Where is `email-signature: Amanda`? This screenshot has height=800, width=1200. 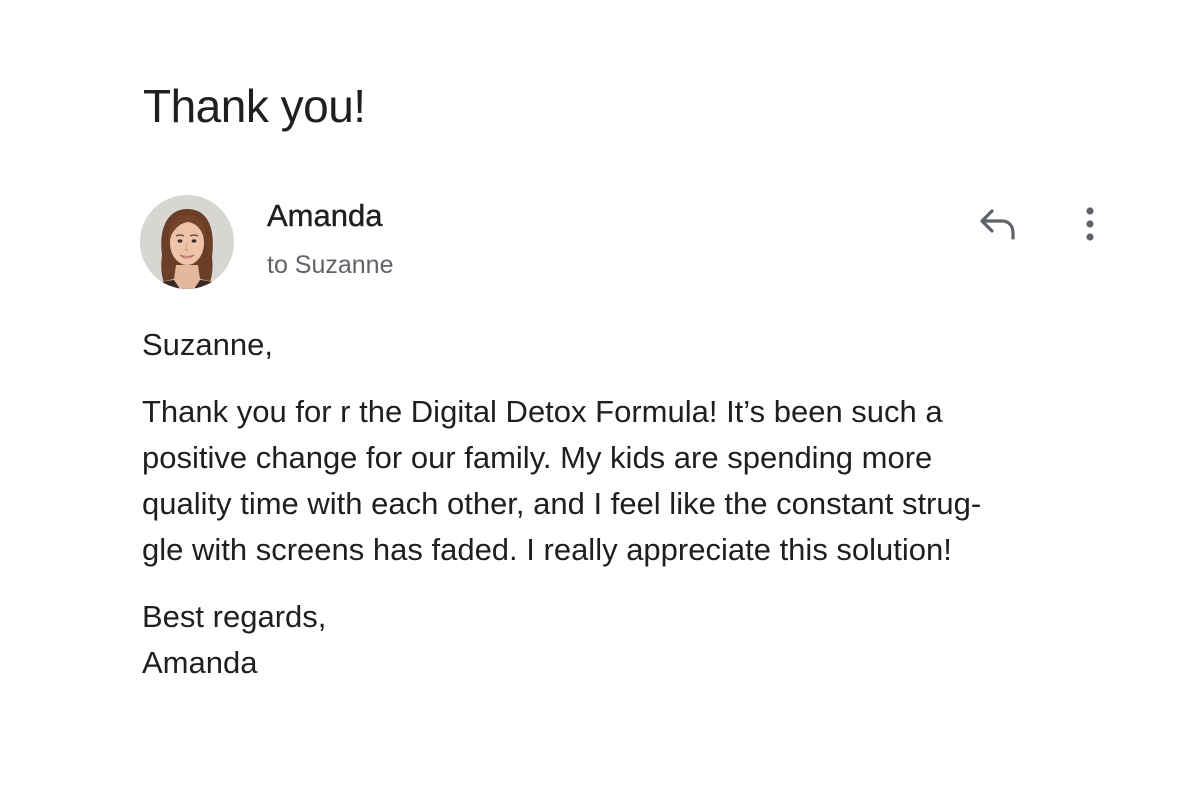
email-signature: Amanda is located at coordinates (200, 662).